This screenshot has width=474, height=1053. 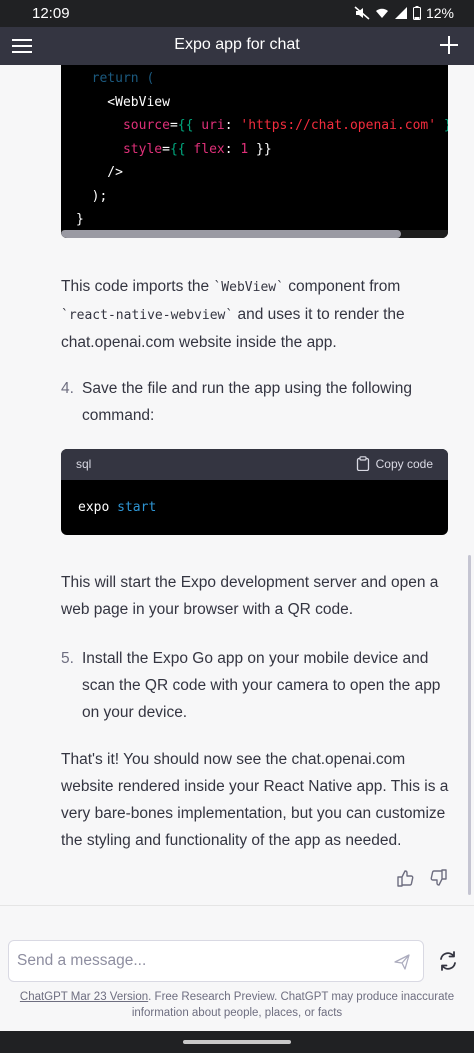 What do you see at coordinates (406, 878) in the screenshot?
I see `thumbs-up-icon` at bounding box center [406, 878].